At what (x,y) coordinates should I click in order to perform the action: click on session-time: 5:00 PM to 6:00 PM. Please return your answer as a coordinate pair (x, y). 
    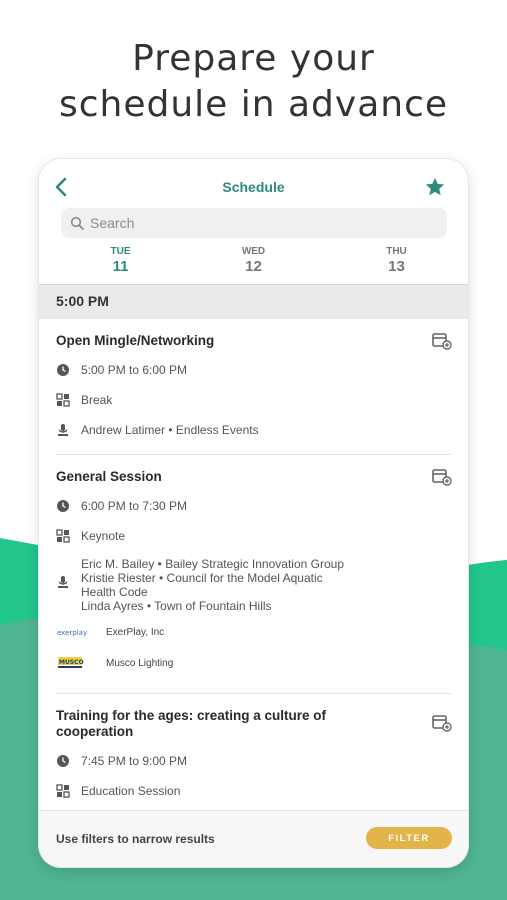
    Looking at the image, I should click on (134, 370).